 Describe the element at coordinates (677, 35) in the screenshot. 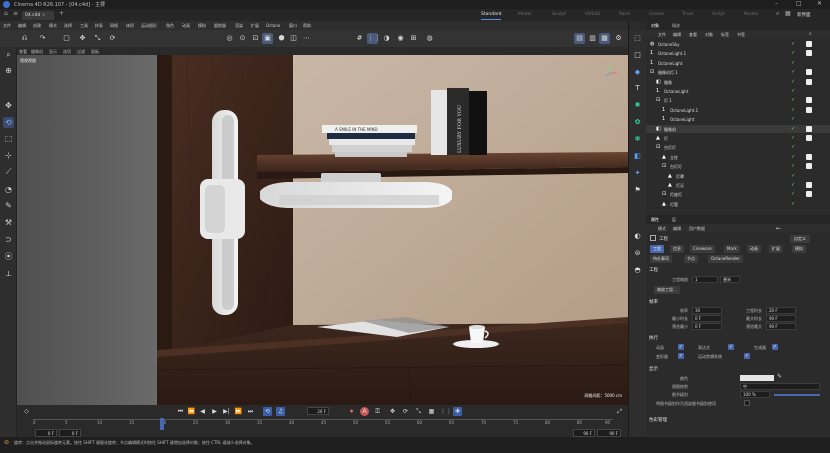

I see `om-menu-edit: 编辑` at that location.